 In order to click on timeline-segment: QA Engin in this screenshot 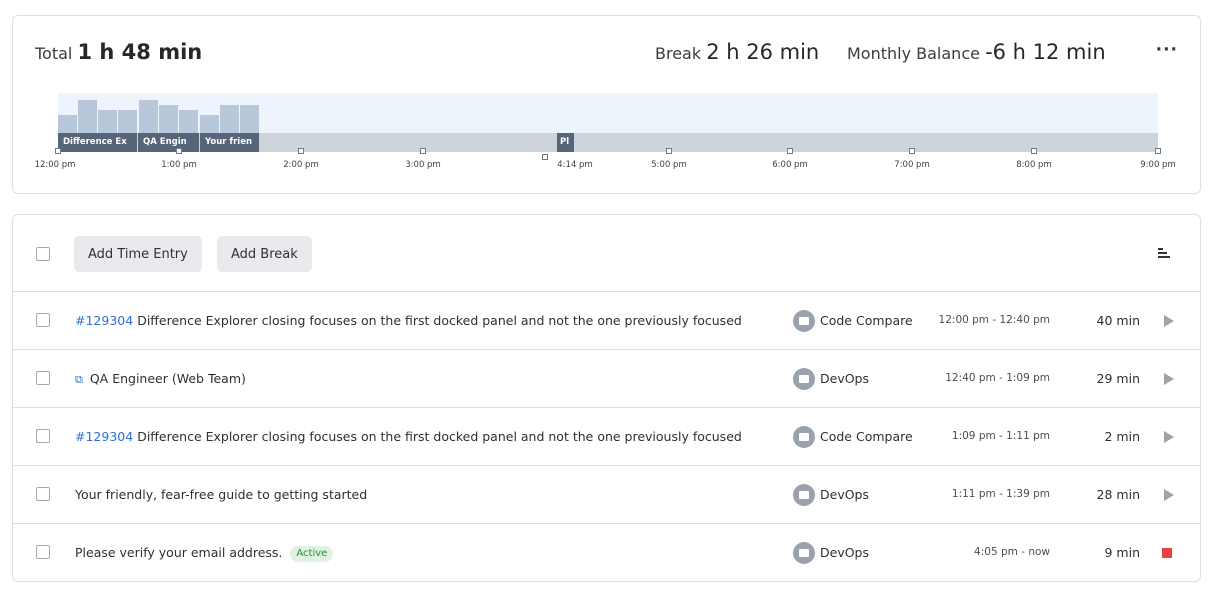, I will do `click(169, 142)`.